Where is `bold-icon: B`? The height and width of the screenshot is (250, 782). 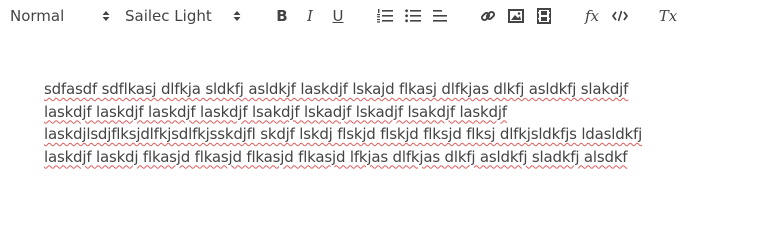 bold-icon: B is located at coordinates (282, 16).